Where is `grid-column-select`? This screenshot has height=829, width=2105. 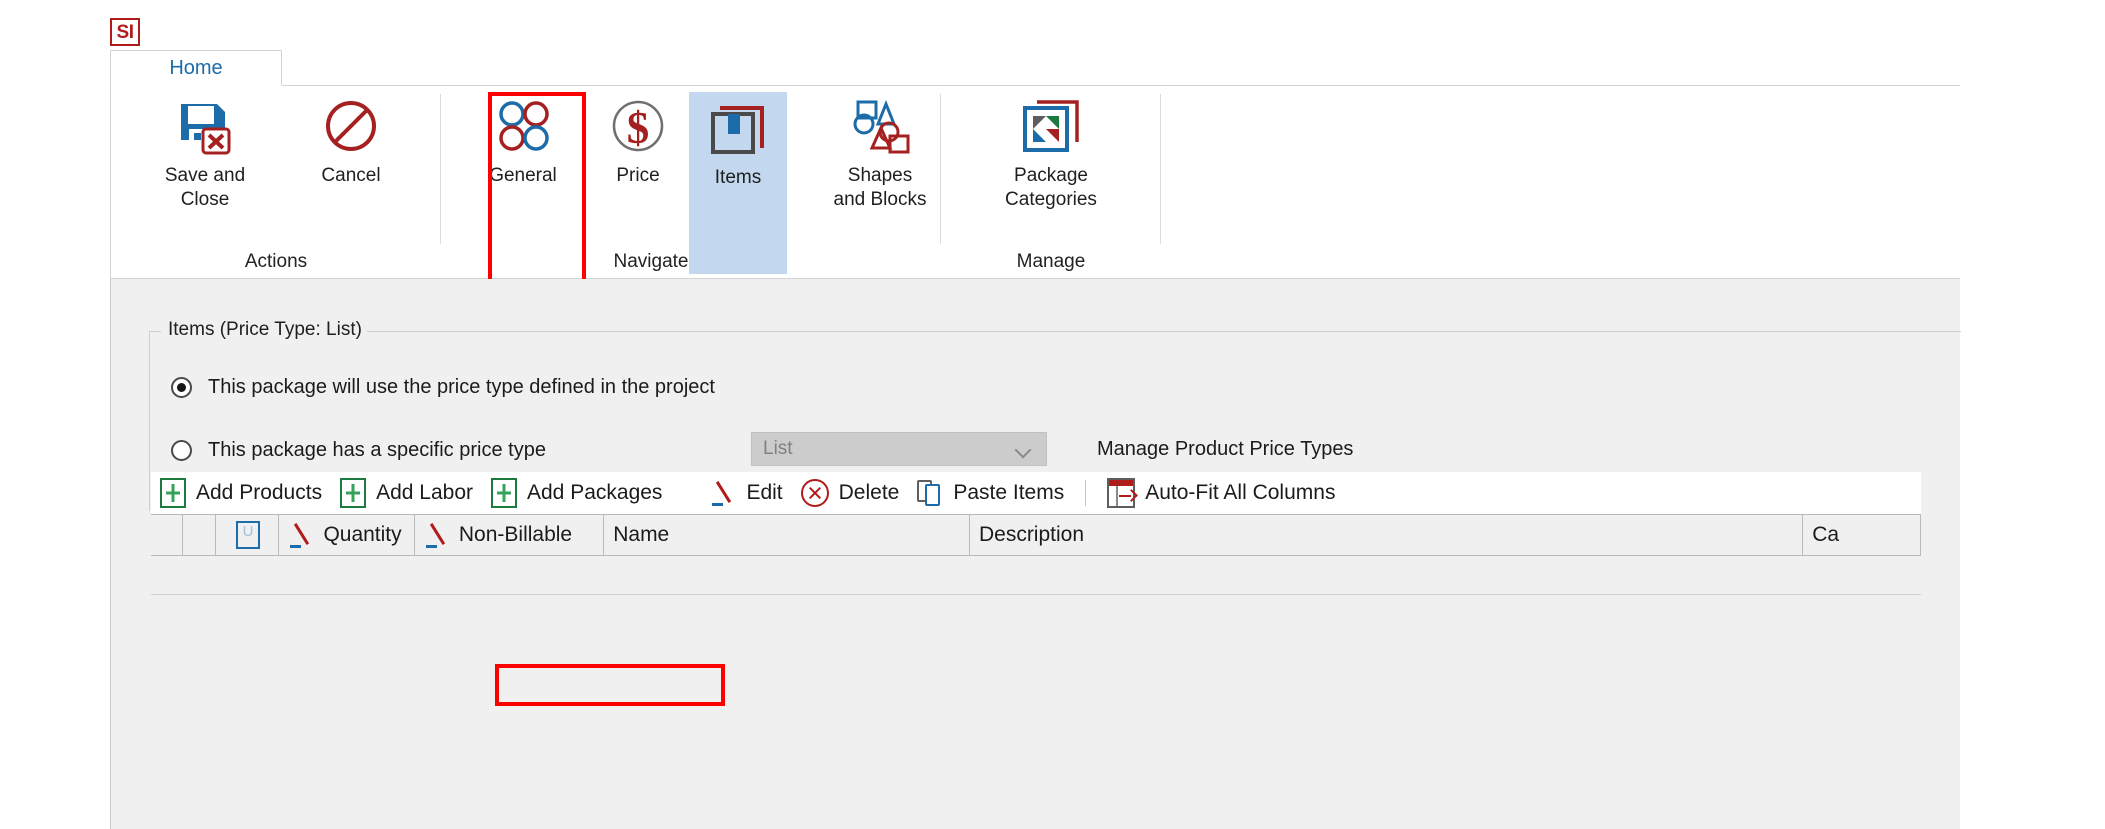 grid-column-select is located at coordinates (167, 535).